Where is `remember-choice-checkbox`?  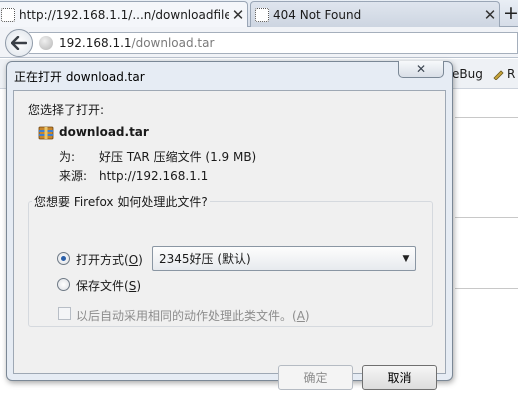
remember-choice-checkbox is located at coordinates (64, 313).